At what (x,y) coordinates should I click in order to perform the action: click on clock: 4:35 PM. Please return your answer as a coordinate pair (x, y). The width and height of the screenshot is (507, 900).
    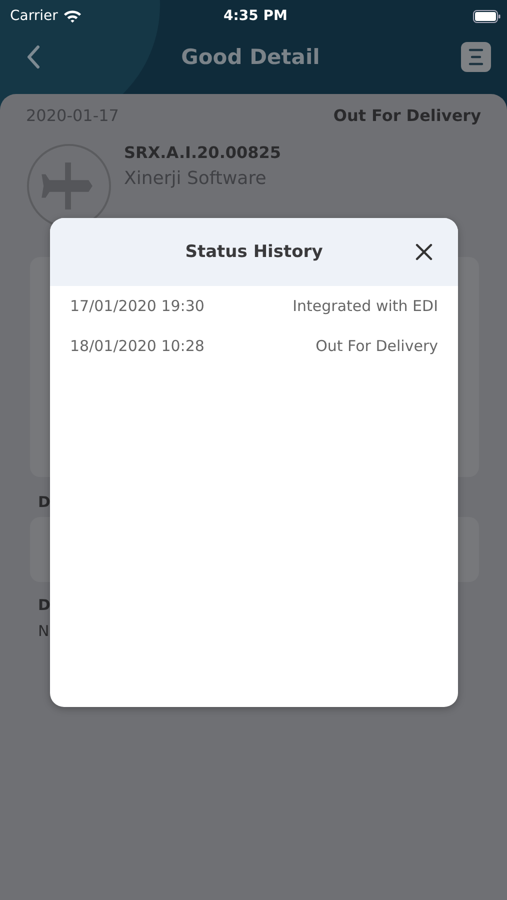
    Looking at the image, I should click on (256, 16).